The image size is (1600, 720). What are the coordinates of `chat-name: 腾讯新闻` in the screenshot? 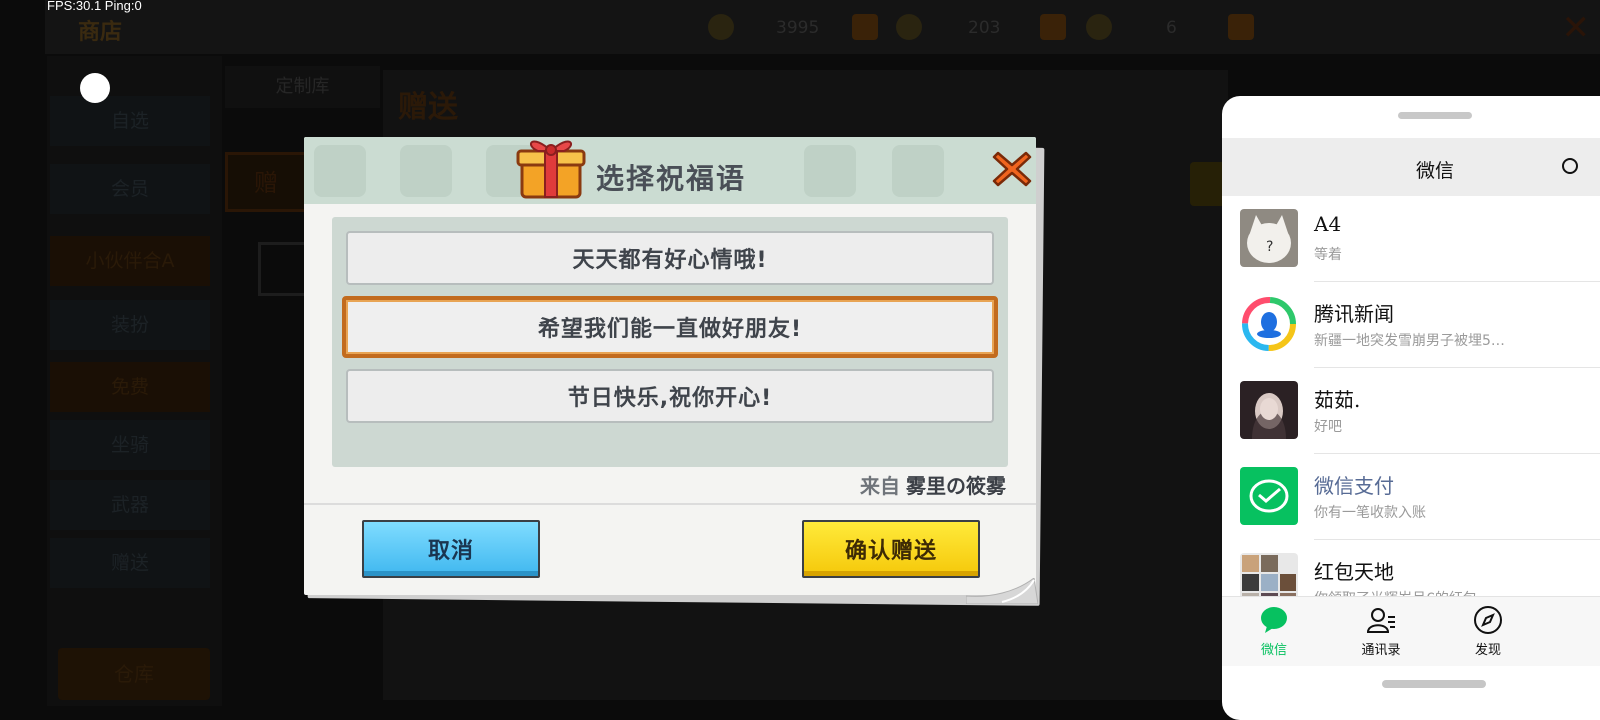 It's located at (1354, 314).